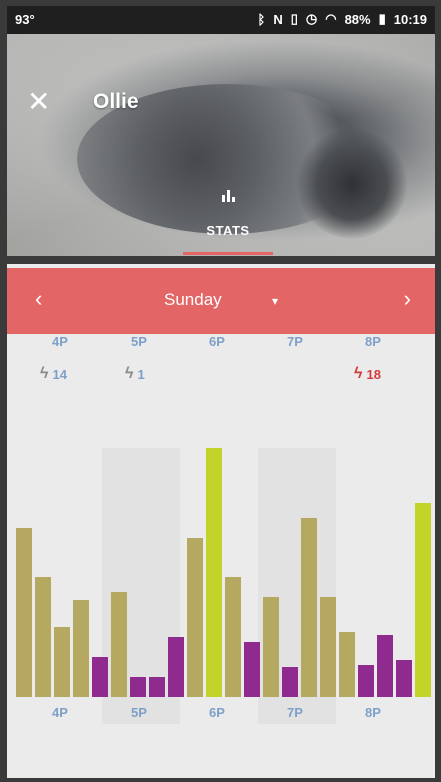 The height and width of the screenshot is (782, 441). What do you see at coordinates (295, 341) in the screenshot?
I see `hour-label-top: 7P` at bounding box center [295, 341].